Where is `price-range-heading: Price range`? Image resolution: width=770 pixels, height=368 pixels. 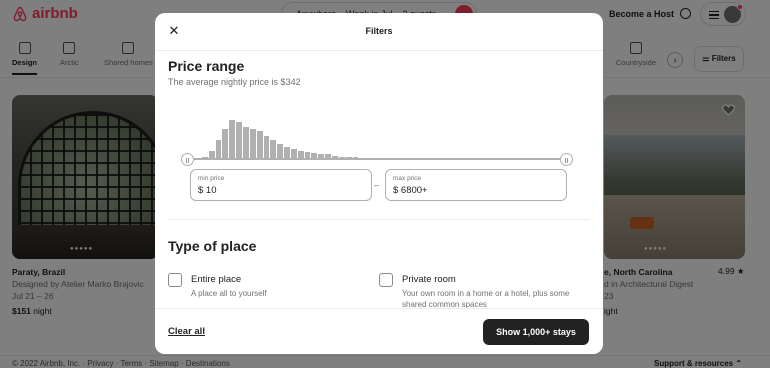 price-range-heading: Price range is located at coordinates (206, 66).